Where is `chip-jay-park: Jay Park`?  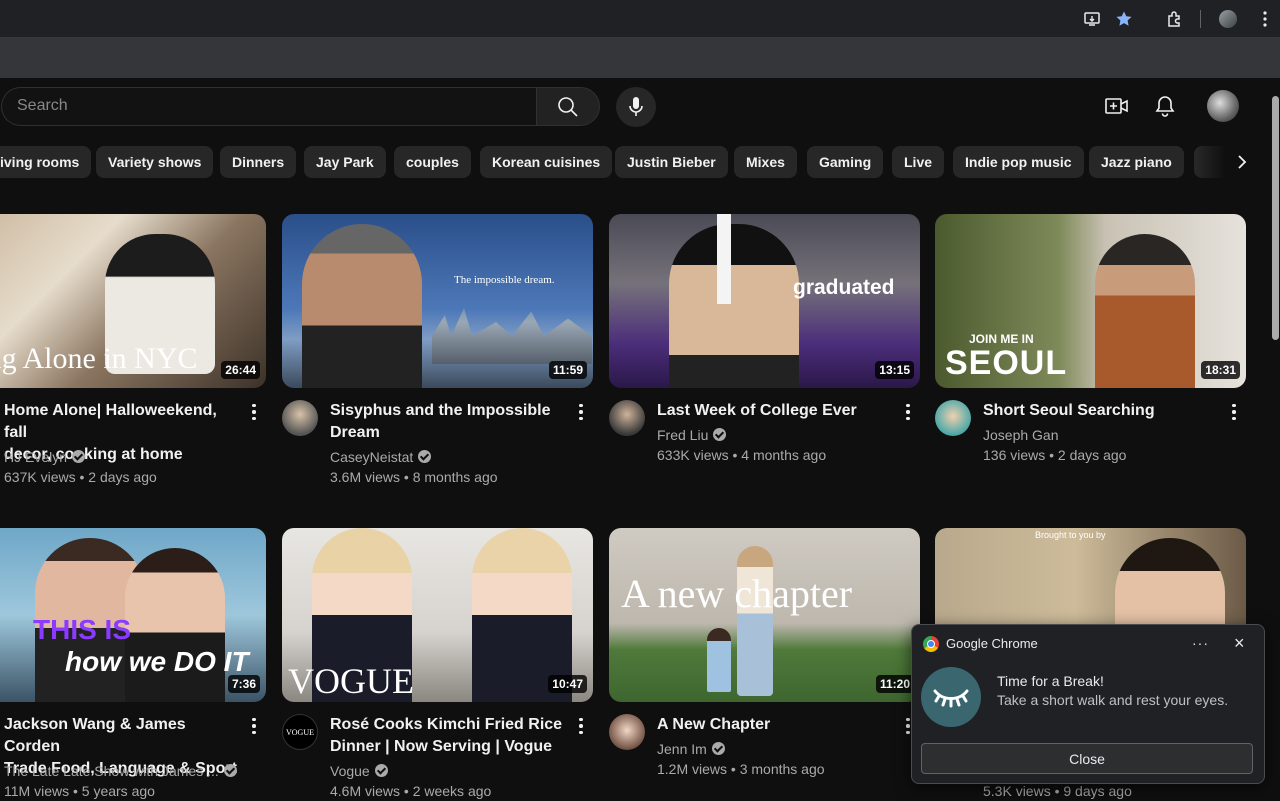
chip-jay-park: Jay Park is located at coordinates (345, 162).